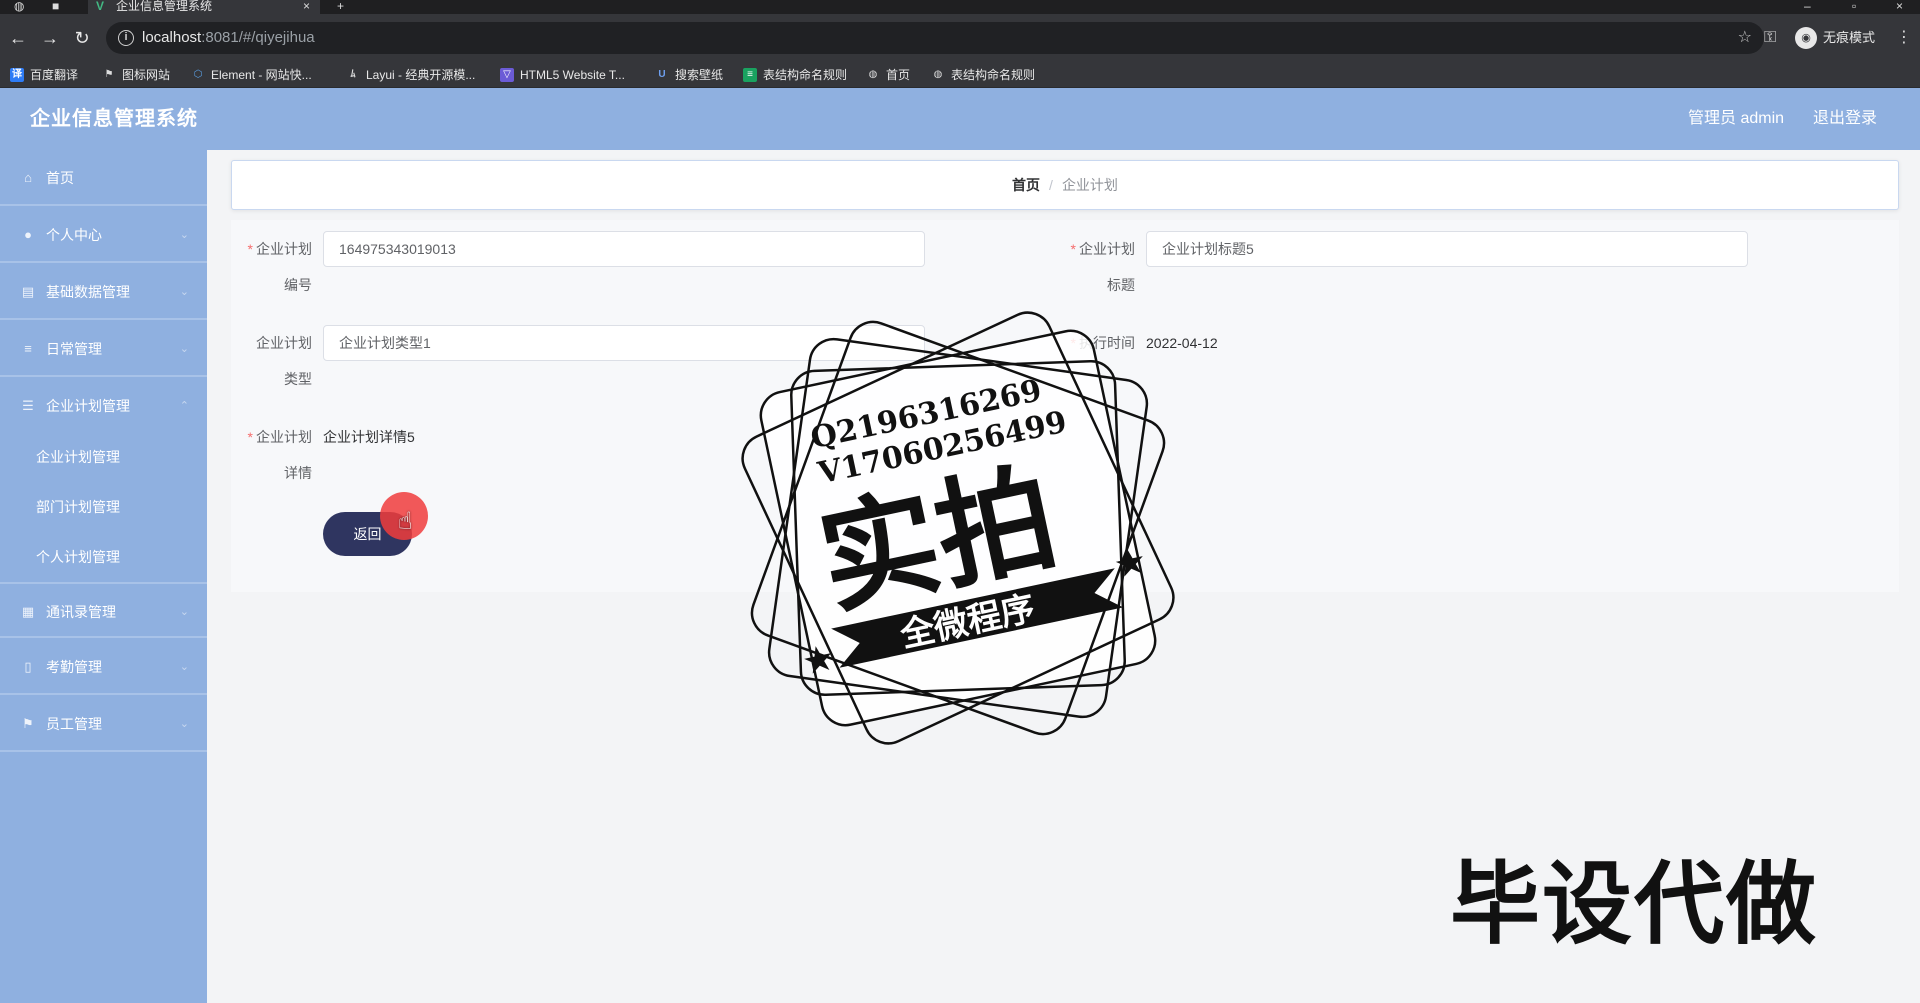 Image resolution: width=1920 pixels, height=1003 pixels. What do you see at coordinates (258, 37) in the screenshot?
I see `url-path: :8081/#/qiyejihua` at bounding box center [258, 37].